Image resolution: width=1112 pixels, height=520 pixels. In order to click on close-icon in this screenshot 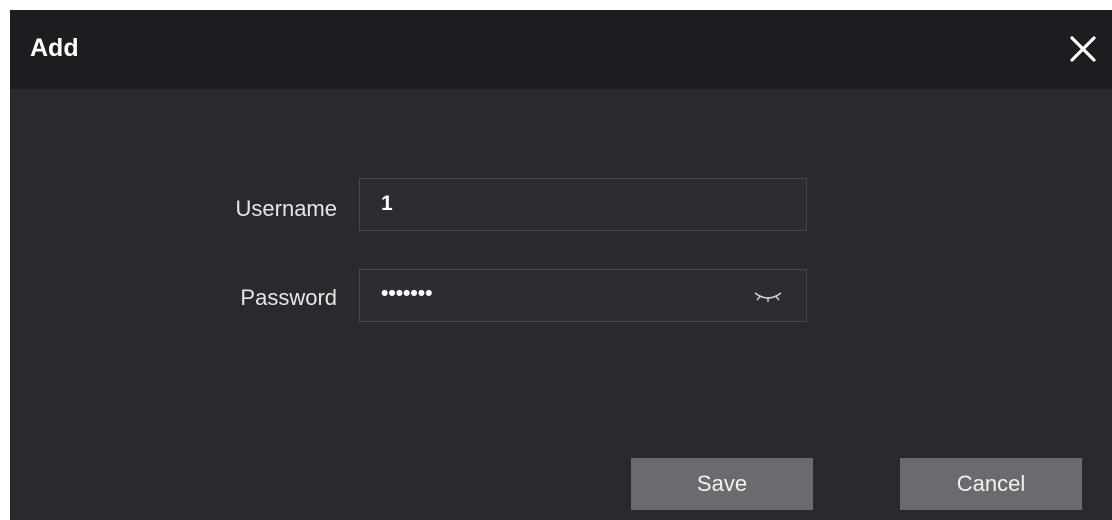, I will do `click(1083, 49)`.